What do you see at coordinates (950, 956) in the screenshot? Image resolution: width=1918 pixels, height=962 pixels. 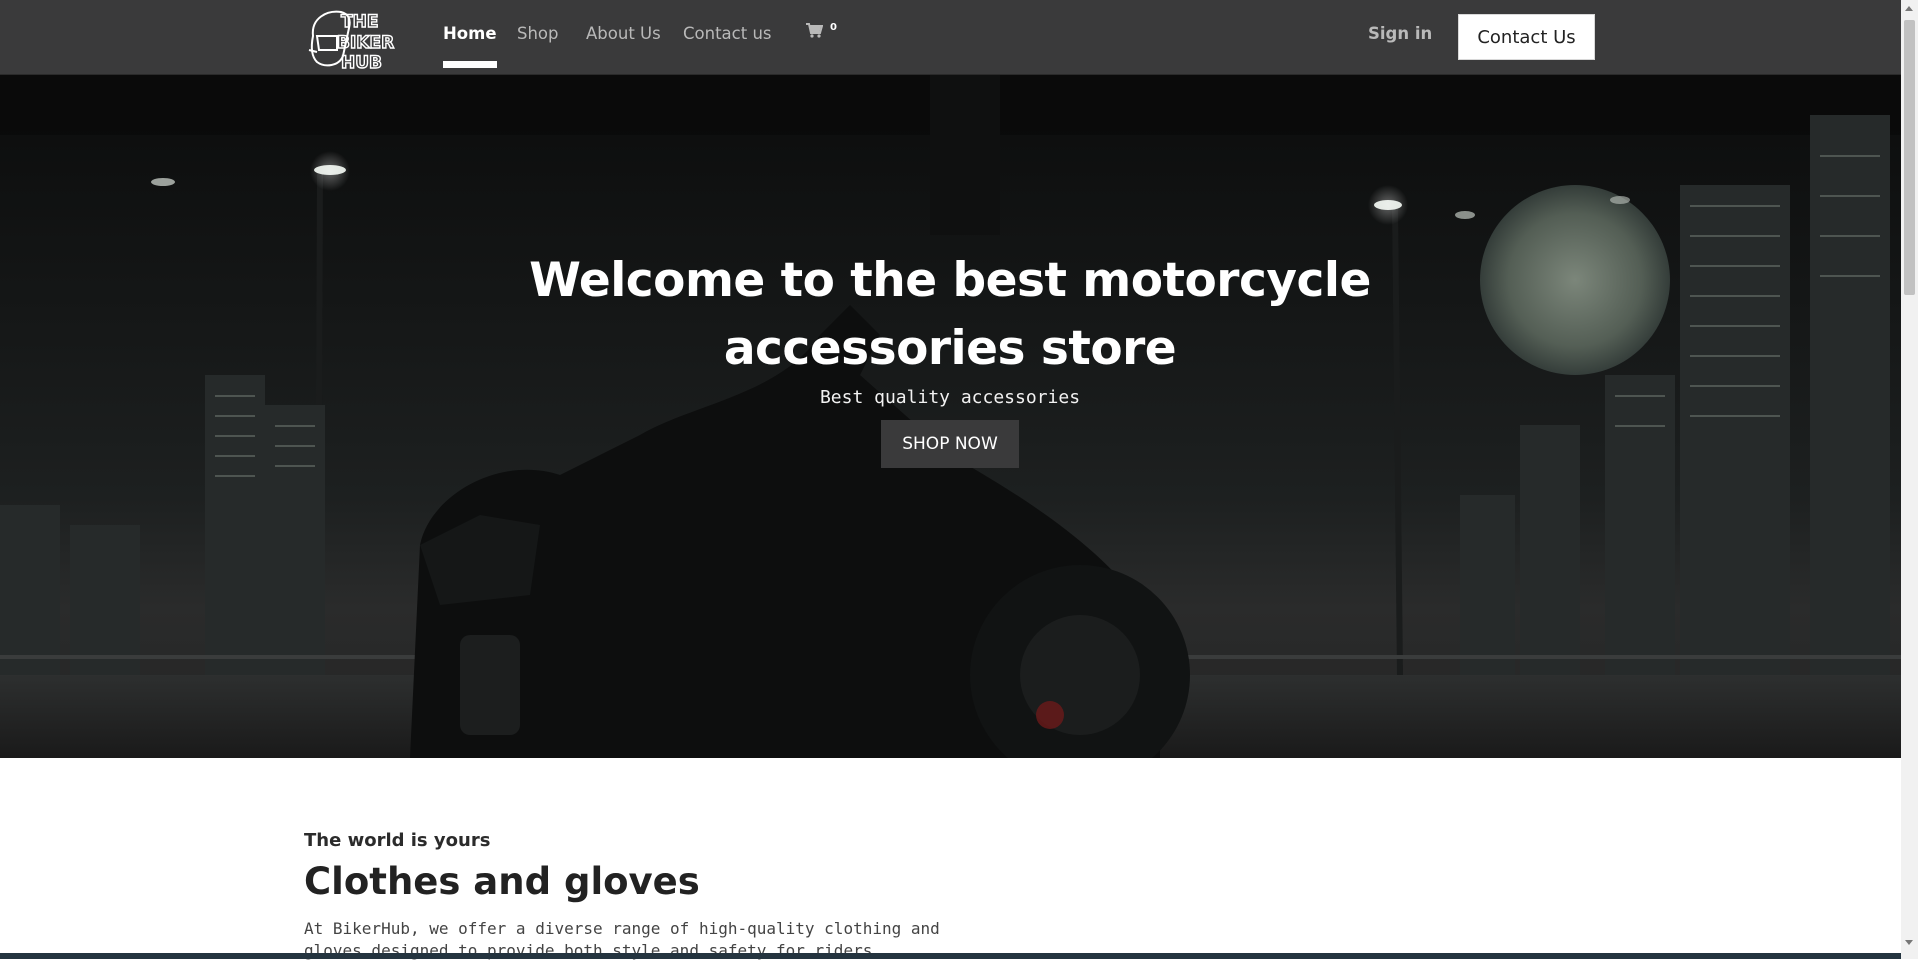 I see `taskbar-strip` at bounding box center [950, 956].